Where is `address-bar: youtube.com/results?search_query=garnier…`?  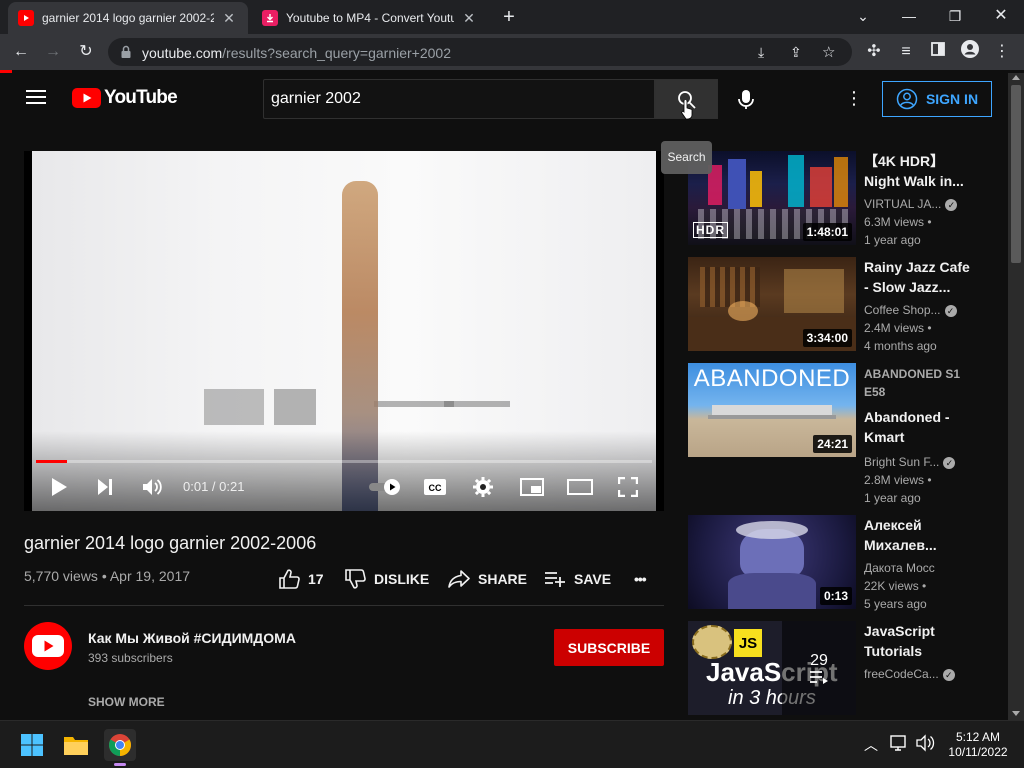
address-bar: youtube.com/results?search_query=garnier… is located at coordinates (480, 52).